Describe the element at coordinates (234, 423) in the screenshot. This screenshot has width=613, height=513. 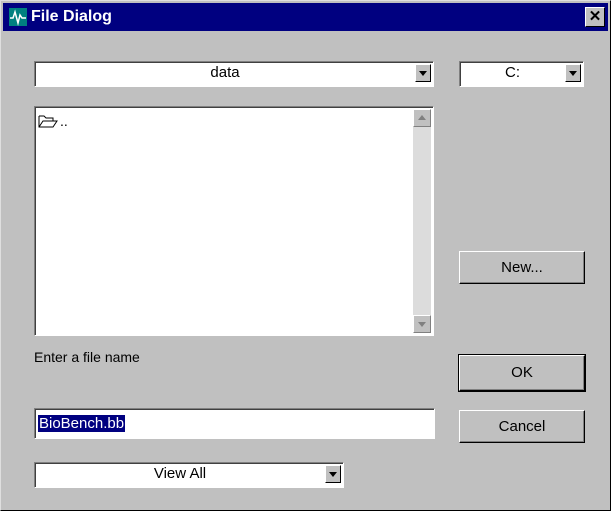
I see `file-name-input: BioBench.bb` at that location.